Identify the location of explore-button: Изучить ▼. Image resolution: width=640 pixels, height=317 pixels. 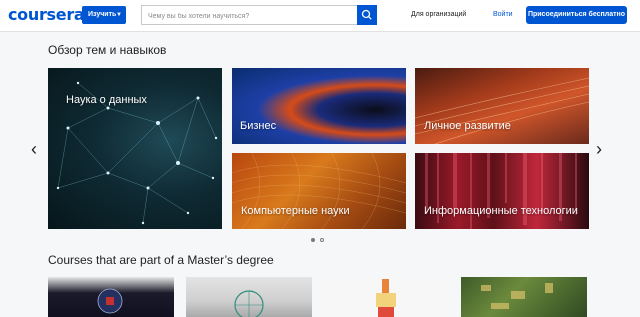
(104, 15).